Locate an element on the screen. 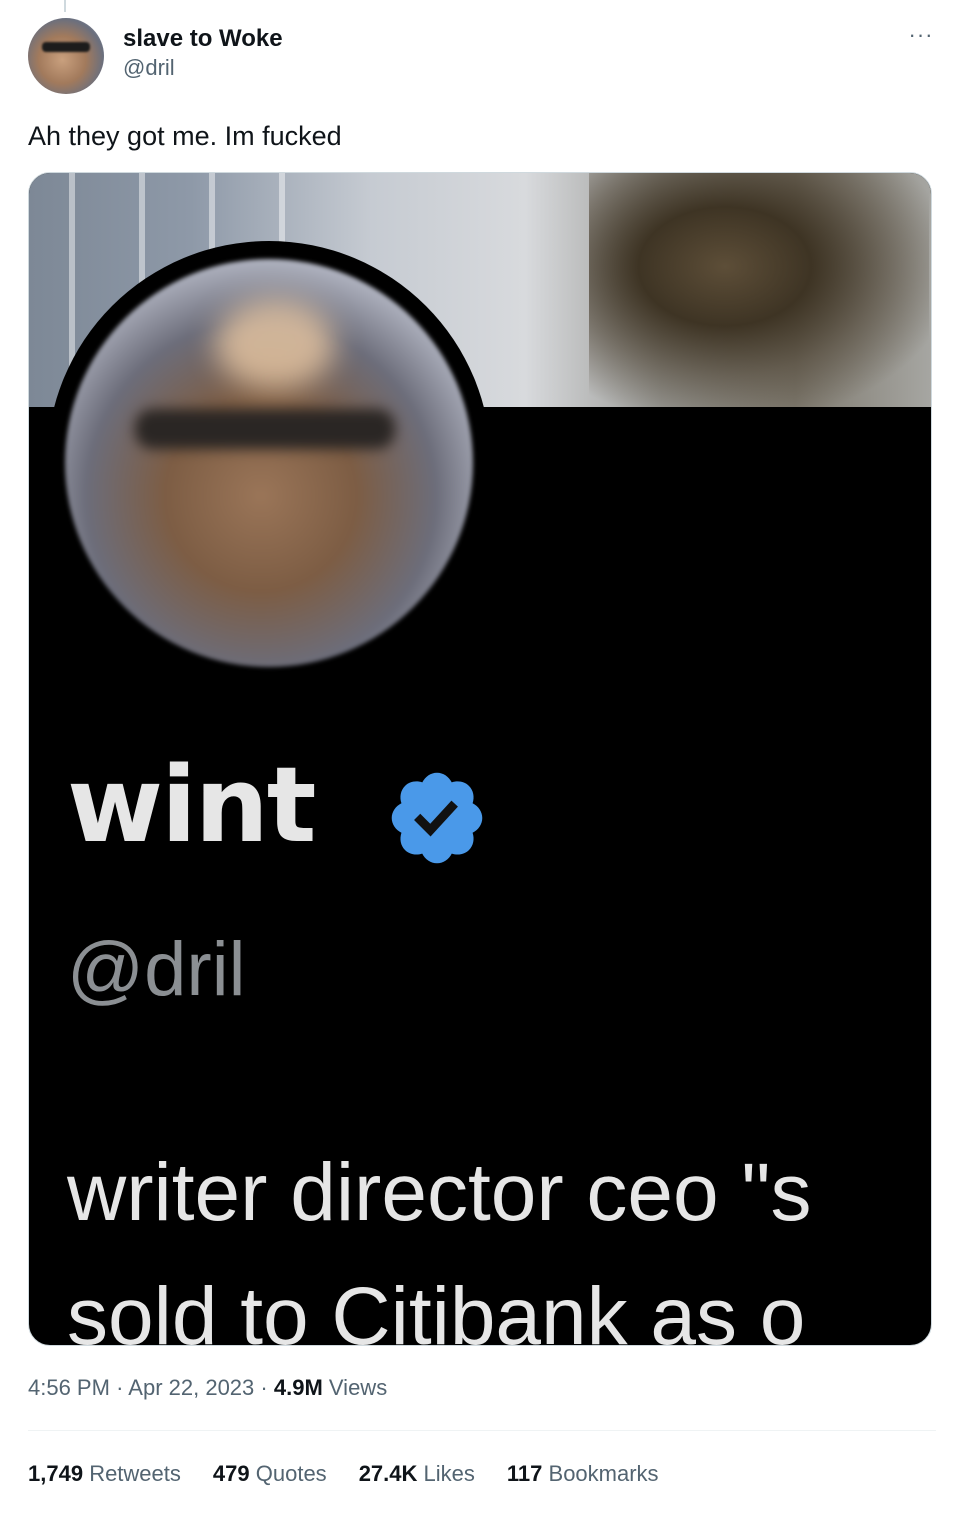  bookmarks-label: Bookmarks is located at coordinates (603, 1473).